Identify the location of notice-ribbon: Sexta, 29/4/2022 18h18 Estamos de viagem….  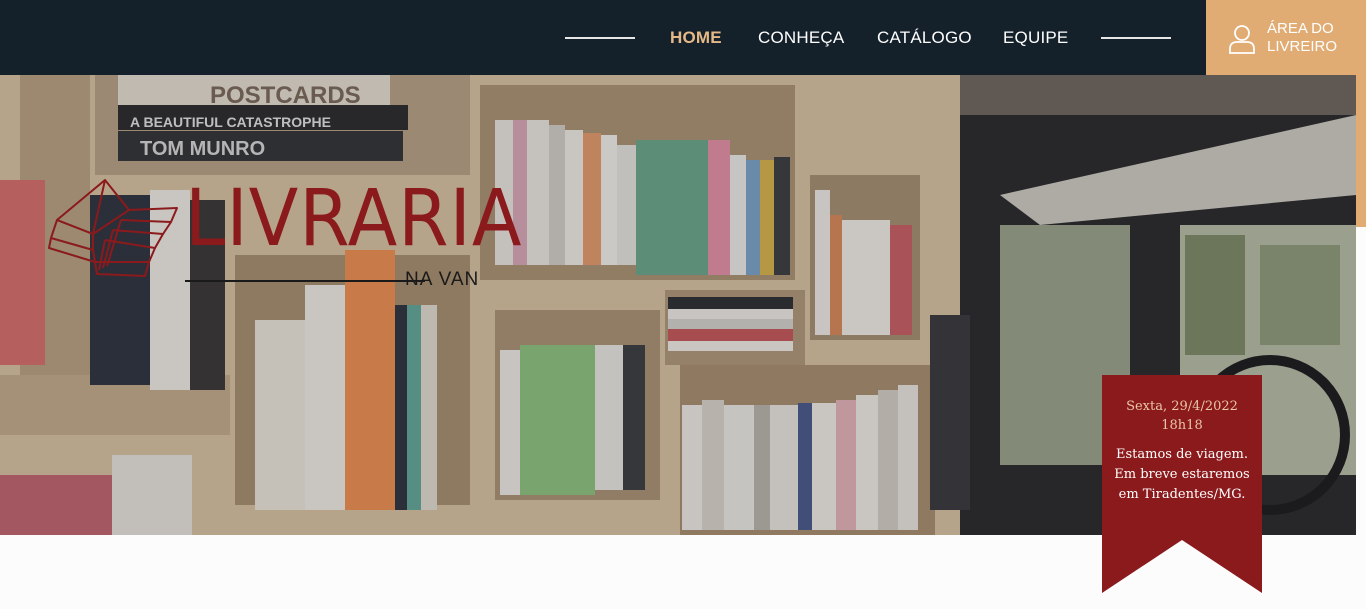
(1182, 485).